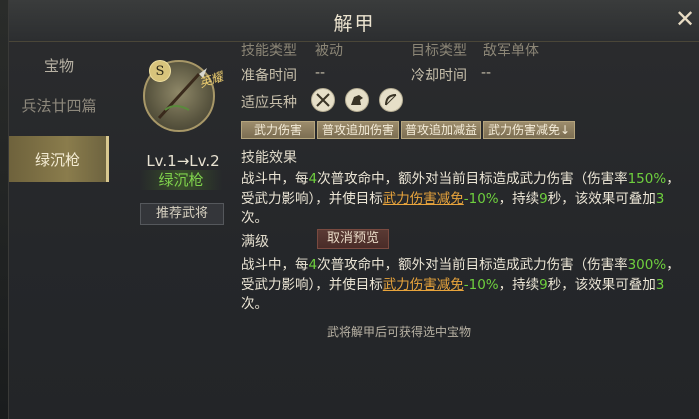 Image resolution: width=699 pixels, height=419 pixels. I want to click on recommend-general-button: 推荐武将, so click(182, 214).